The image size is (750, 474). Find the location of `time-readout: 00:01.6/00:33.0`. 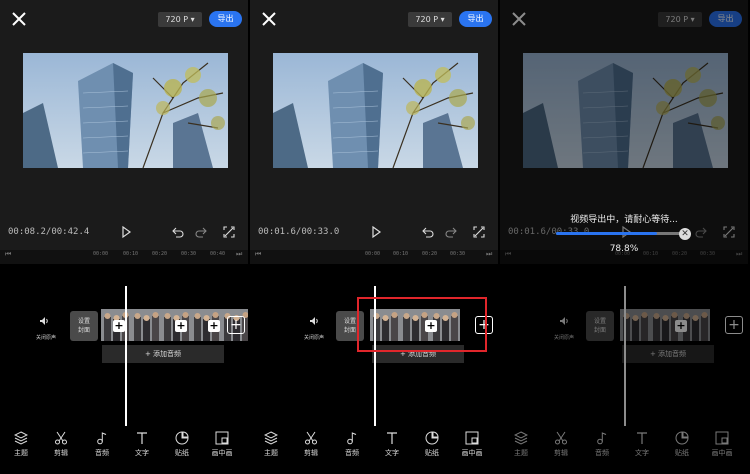

time-readout: 00:01.6/00:33.0 is located at coordinates (299, 232).